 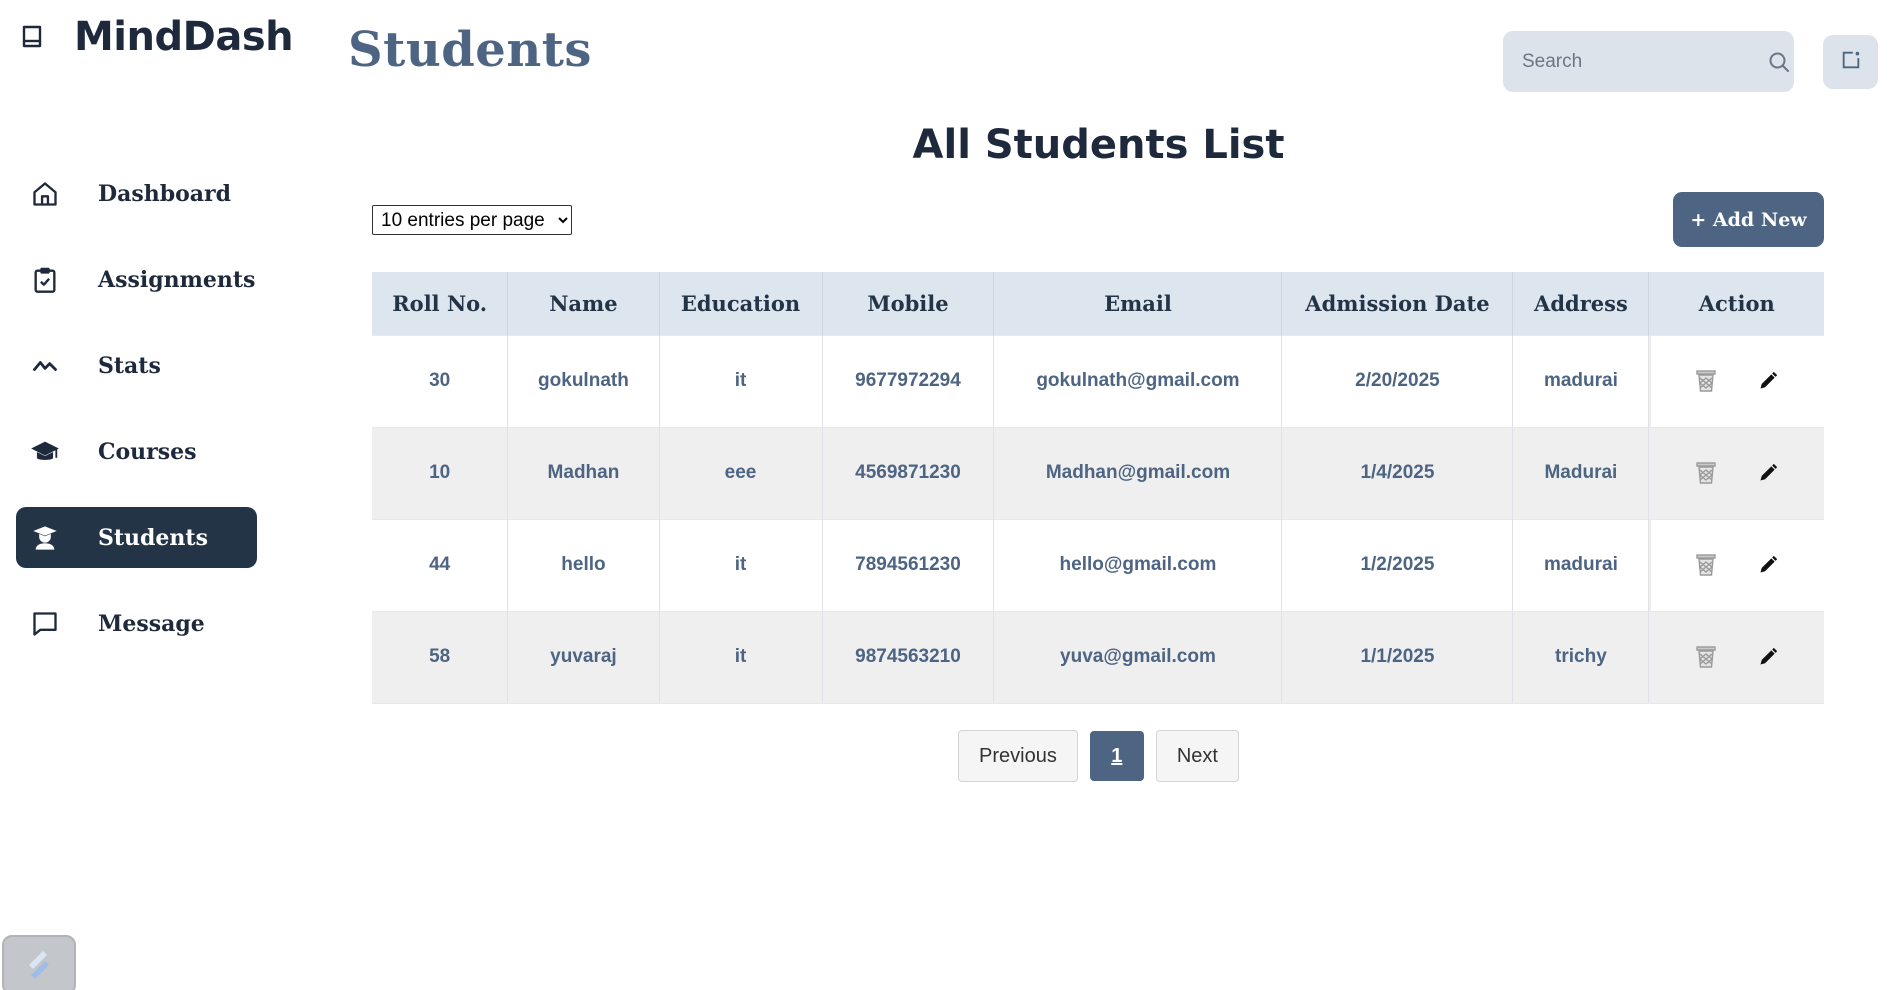 I want to click on sidebar-item-label: Assignments, so click(x=177, y=279).